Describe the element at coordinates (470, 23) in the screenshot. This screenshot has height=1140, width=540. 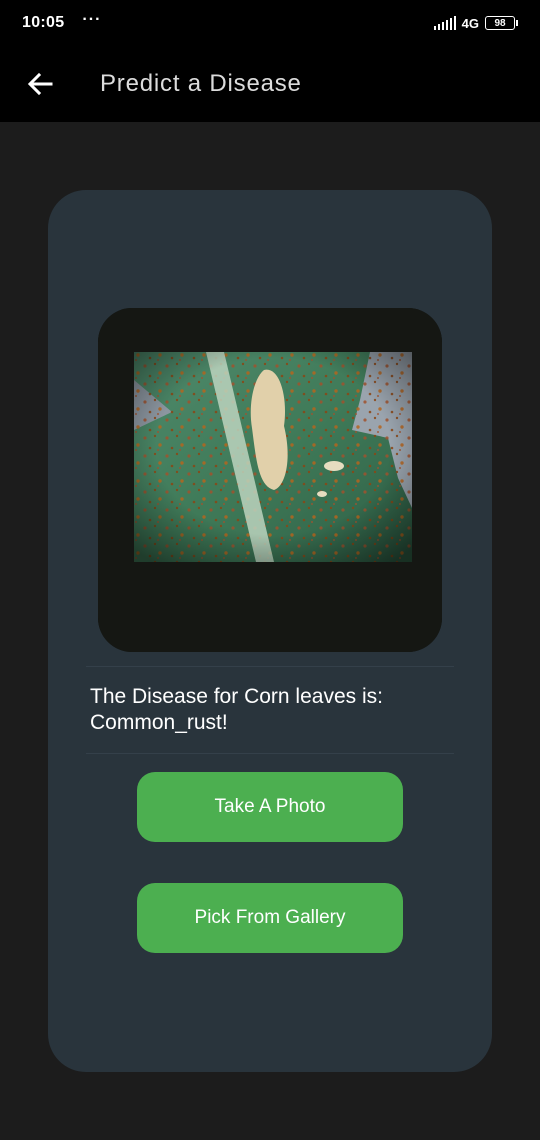
I see `network-type: 4G` at that location.